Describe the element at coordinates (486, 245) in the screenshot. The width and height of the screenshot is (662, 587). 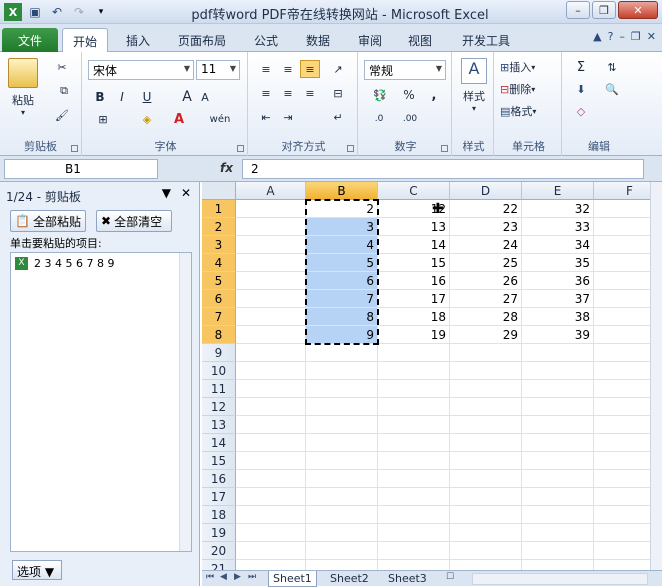
I see `cell-d3: 24` at that location.